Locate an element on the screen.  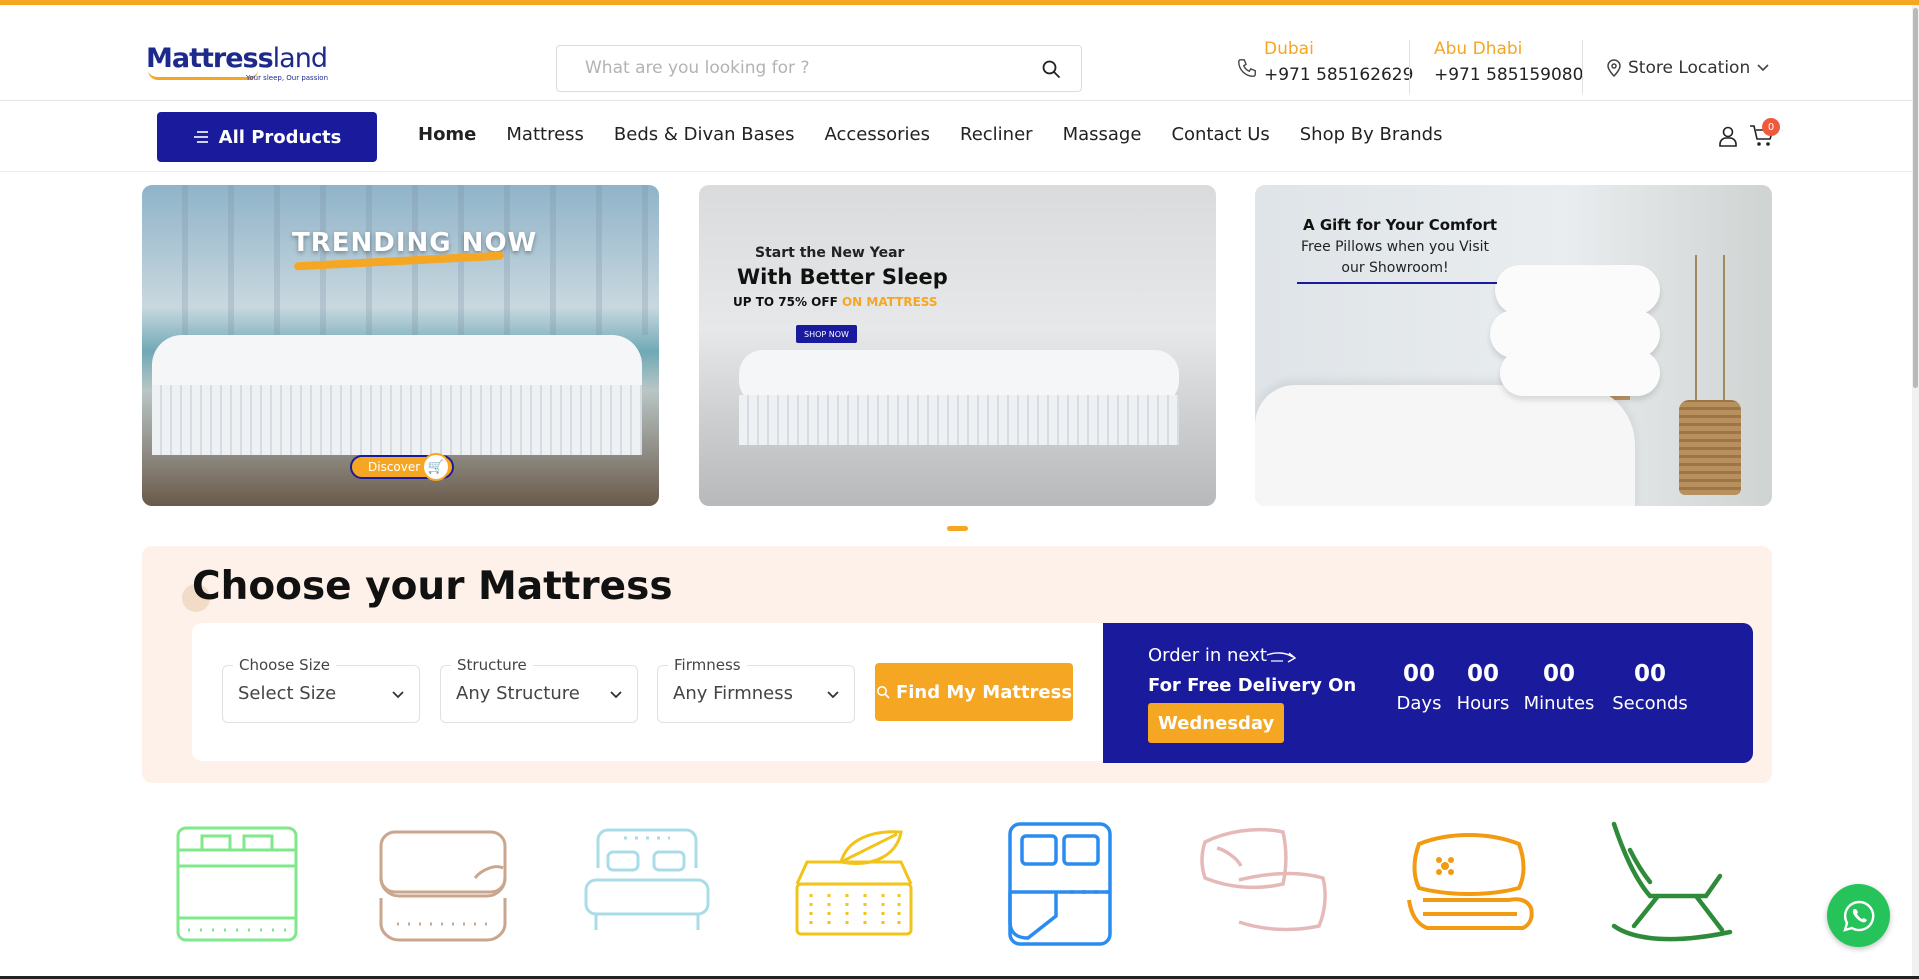
delivery-day-badge: Wednesday is located at coordinates (1216, 723).